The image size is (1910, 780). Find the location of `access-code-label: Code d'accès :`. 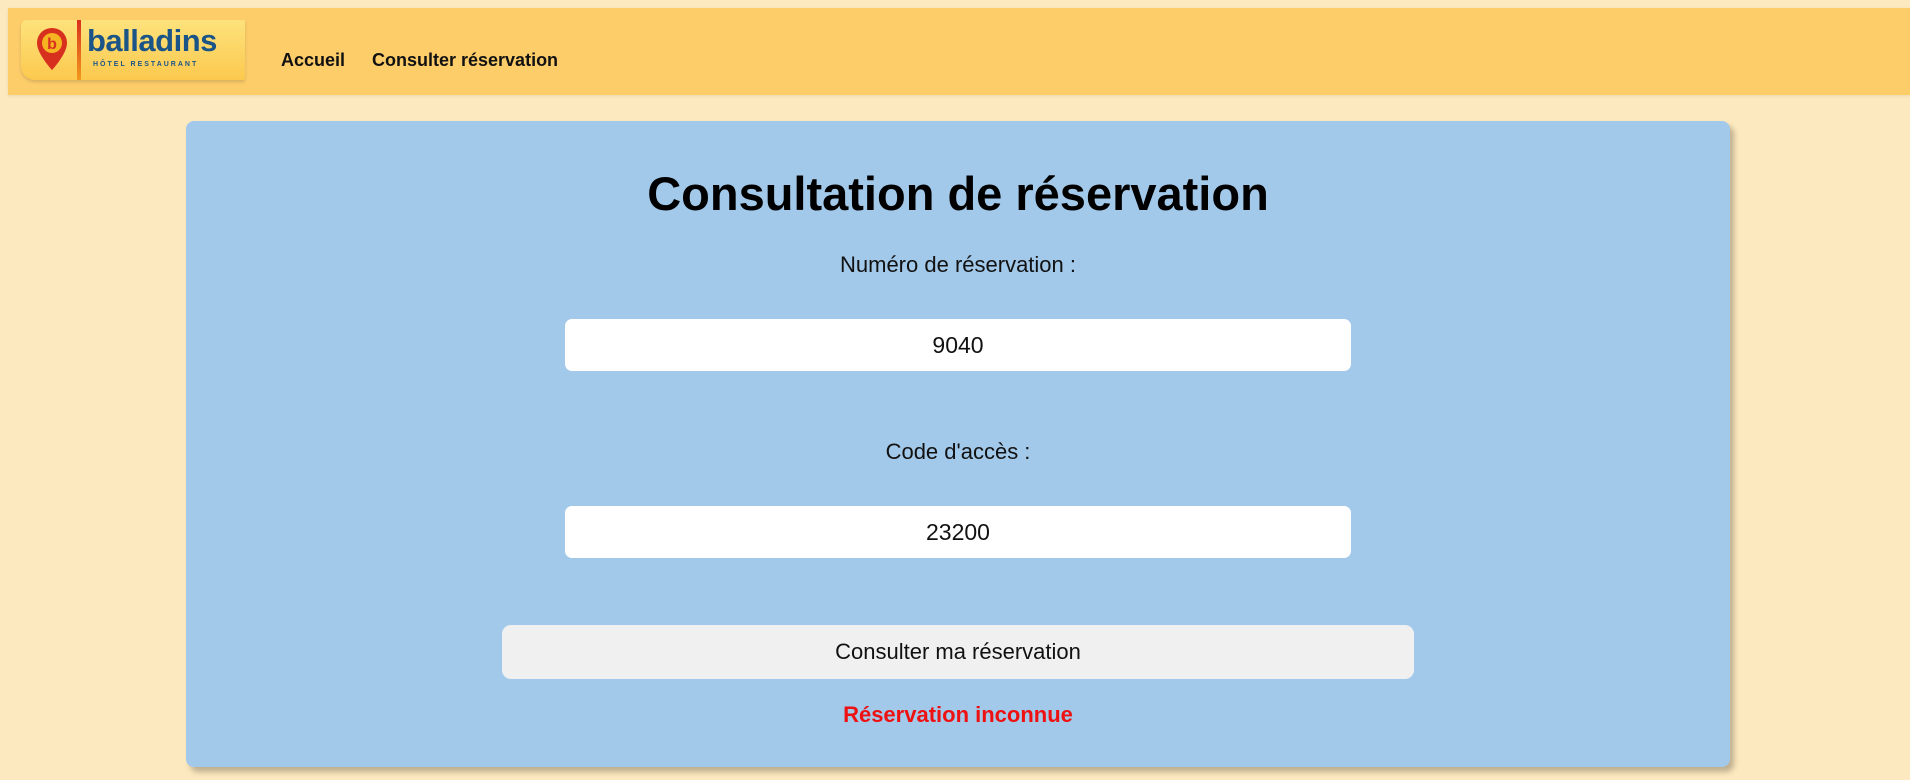

access-code-label: Code d'accès : is located at coordinates (958, 451).